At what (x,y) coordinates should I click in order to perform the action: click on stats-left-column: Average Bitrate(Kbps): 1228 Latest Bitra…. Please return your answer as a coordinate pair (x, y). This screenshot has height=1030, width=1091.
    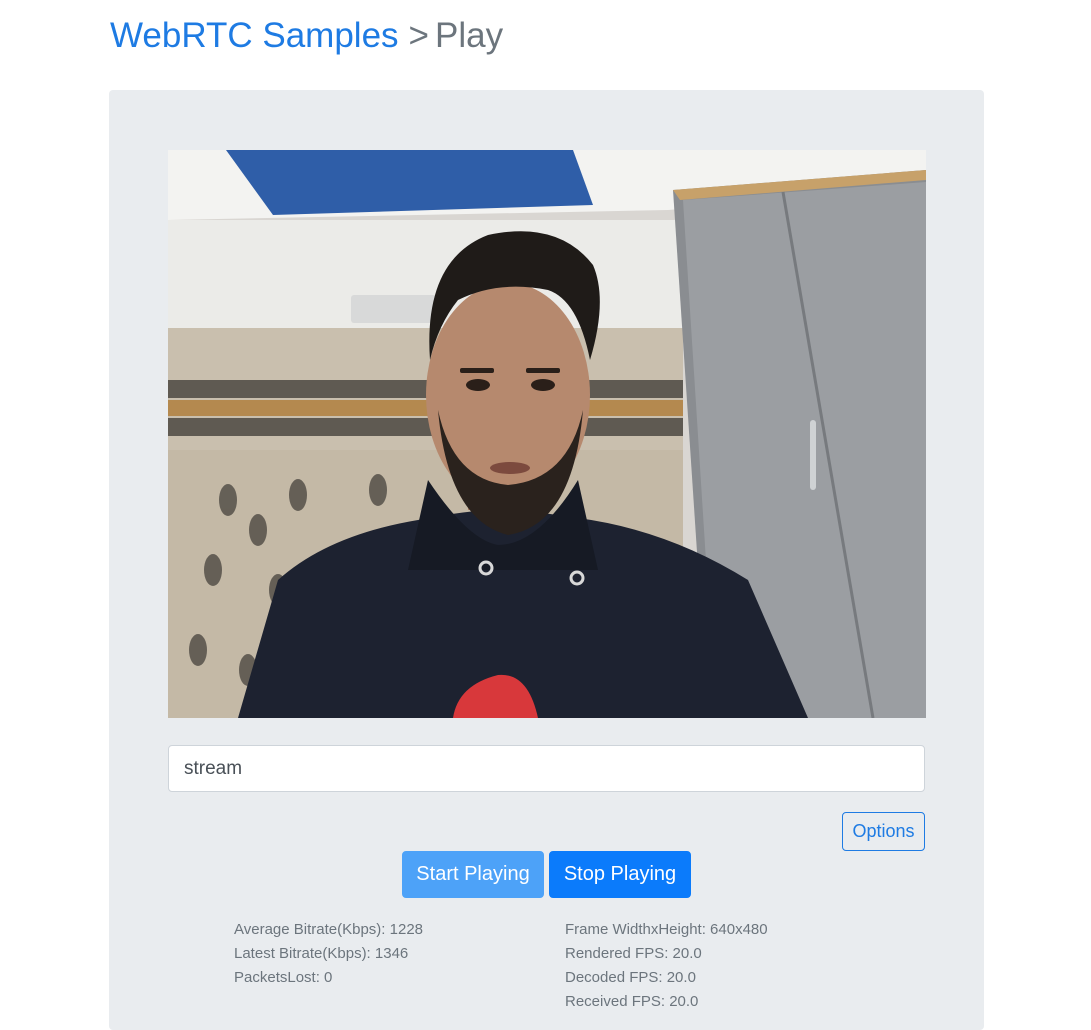
    Looking at the image, I should click on (328, 954).